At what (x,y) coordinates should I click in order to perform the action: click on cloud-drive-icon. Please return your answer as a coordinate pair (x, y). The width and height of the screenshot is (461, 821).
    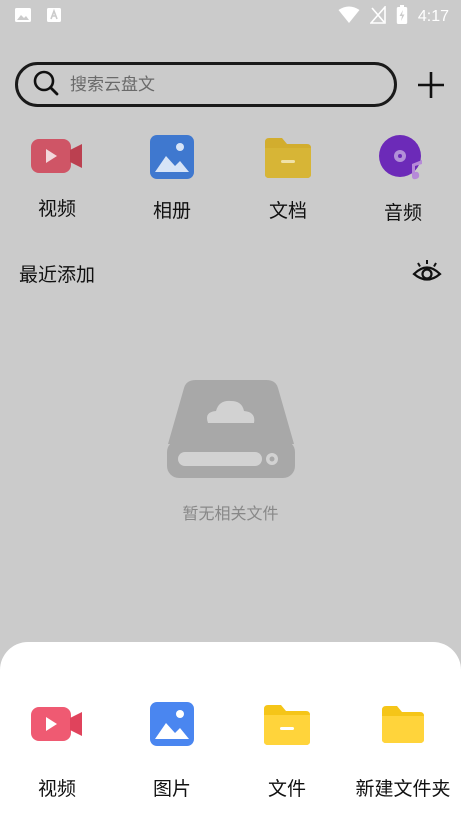
    Looking at the image, I should click on (231, 431).